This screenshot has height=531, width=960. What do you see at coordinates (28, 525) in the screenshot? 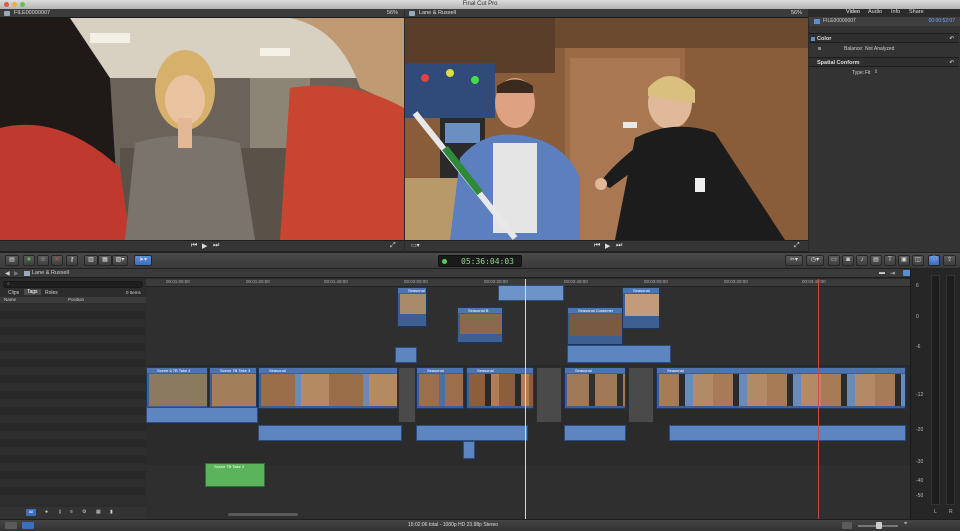
I see `background-tasks-button` at bounding box center [28, 525].